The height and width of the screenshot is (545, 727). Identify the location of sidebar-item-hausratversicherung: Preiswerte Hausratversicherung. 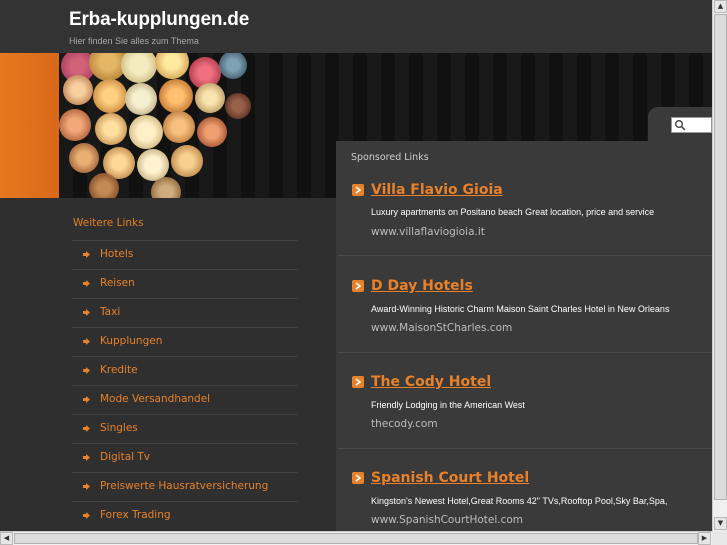
(185, 486).